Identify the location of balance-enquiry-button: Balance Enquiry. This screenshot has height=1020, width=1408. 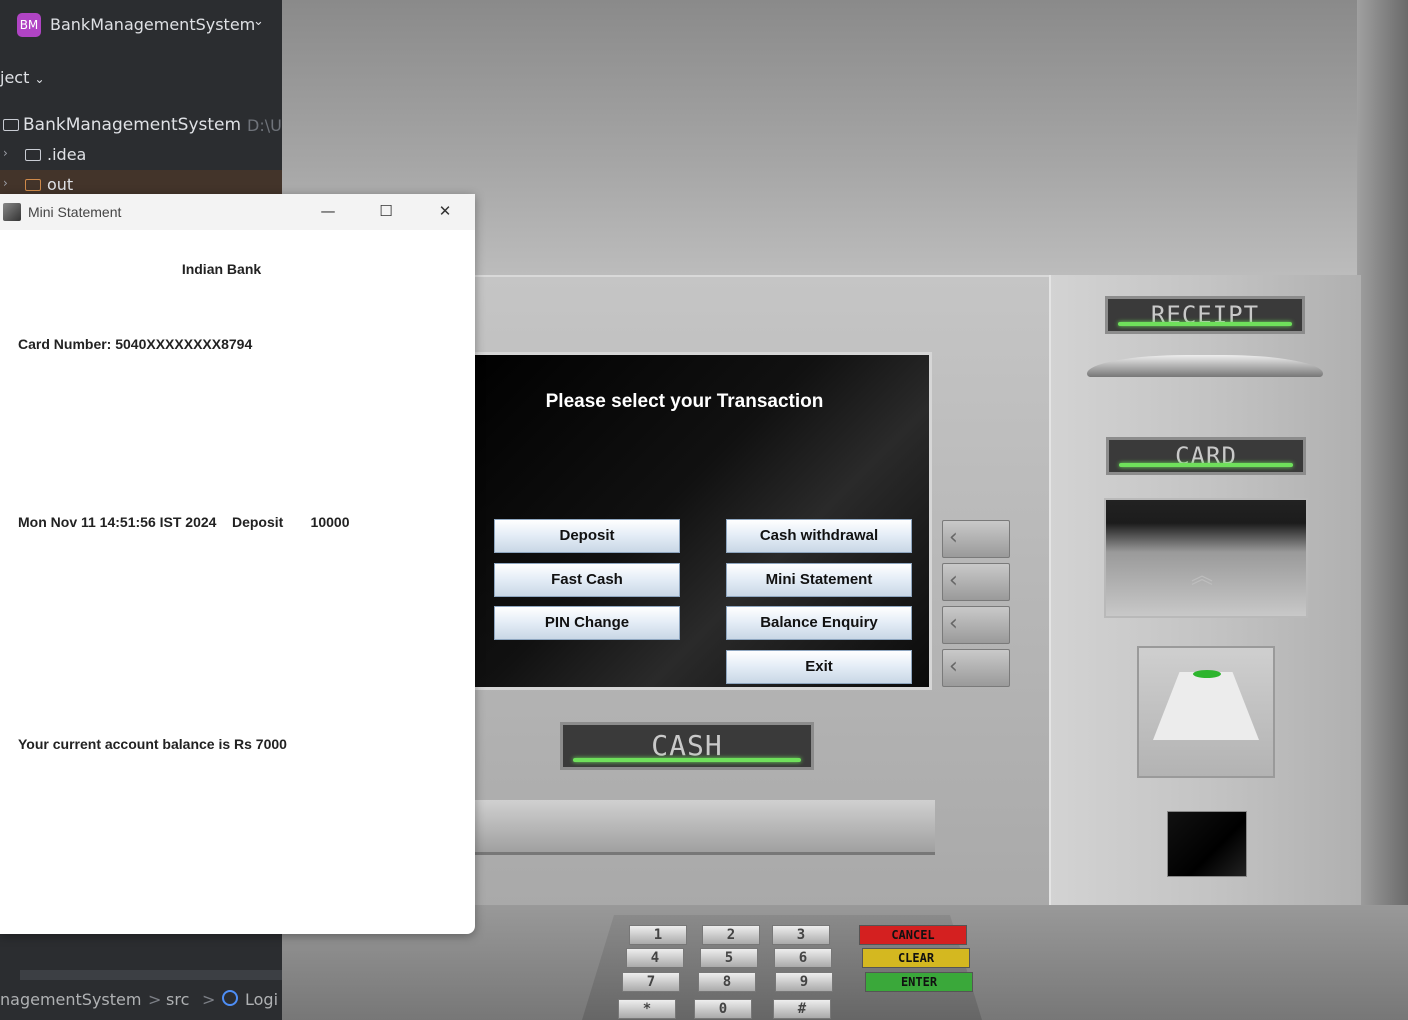
(819, 623).